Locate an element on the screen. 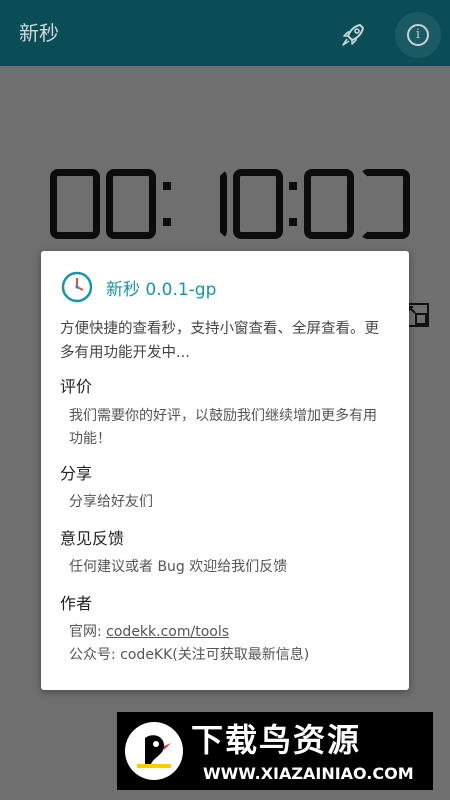 Image resolution: width=450 pixels, height=800 pixels. rocket-icon is located at coordinates (353, 35).